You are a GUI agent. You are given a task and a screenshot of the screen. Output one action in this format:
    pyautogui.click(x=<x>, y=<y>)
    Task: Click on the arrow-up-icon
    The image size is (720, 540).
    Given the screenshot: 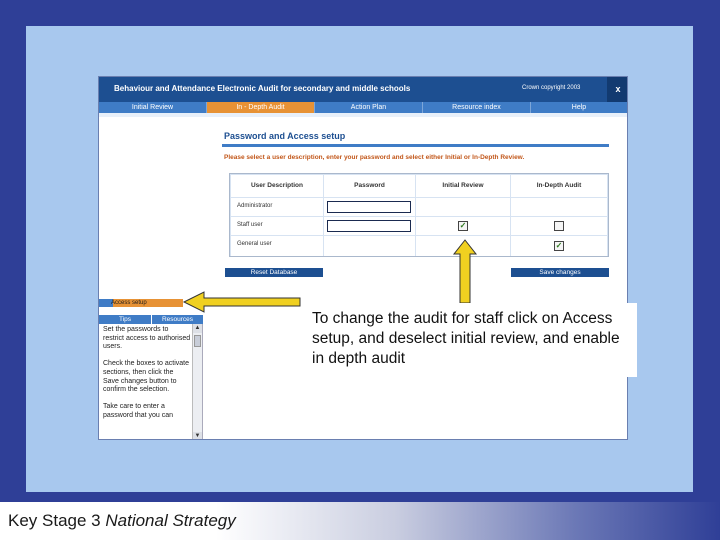 What is the action you would take?
    pyautogui.click(x=465, y=271)
    